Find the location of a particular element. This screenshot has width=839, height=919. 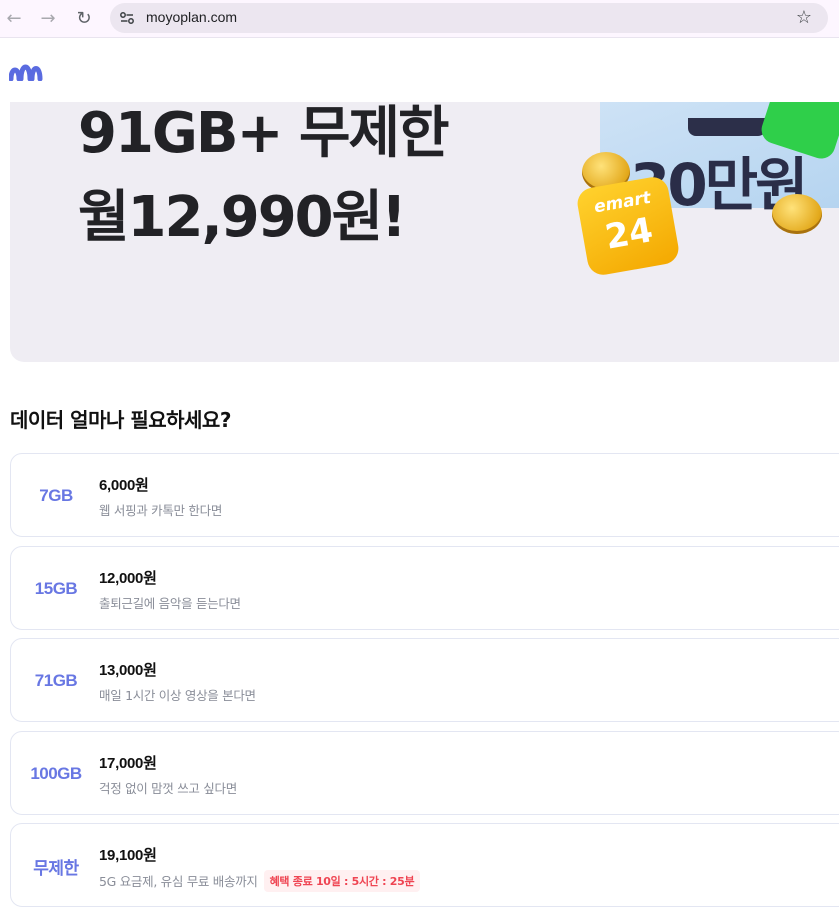

site-settings-icon is located at coordinates (127, 18).